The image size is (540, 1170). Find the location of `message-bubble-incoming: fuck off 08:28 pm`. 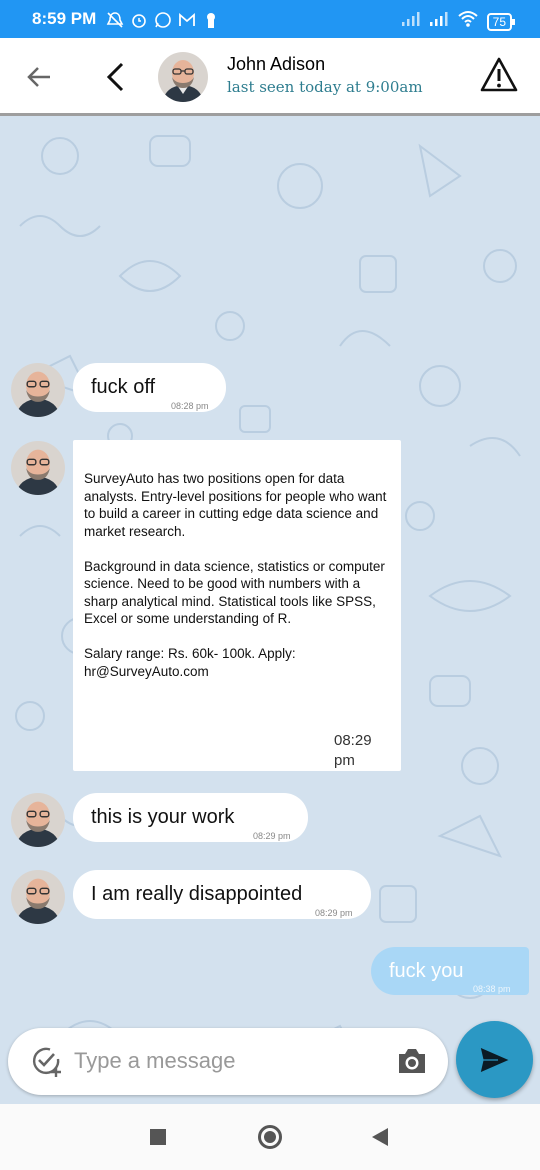

message-bubble-incoming: fuck off 08:28 pm is located at coordinates (149, 387).